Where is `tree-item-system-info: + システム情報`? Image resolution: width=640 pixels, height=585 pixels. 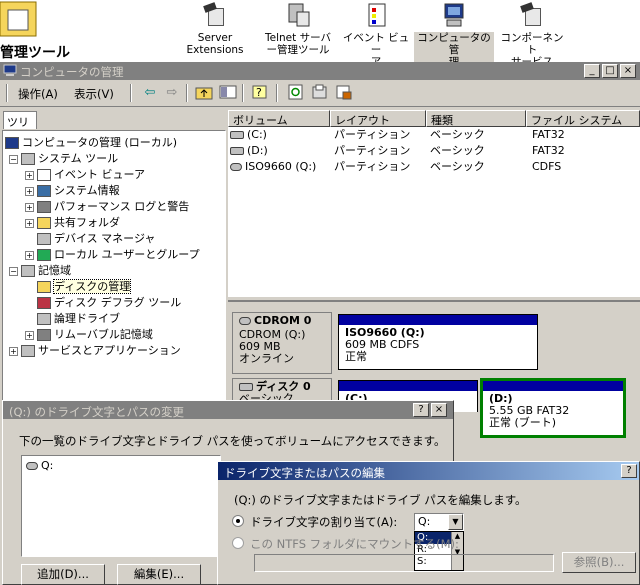 tree-item-system-info: + システム情報 is located at coordinates (72, 191).